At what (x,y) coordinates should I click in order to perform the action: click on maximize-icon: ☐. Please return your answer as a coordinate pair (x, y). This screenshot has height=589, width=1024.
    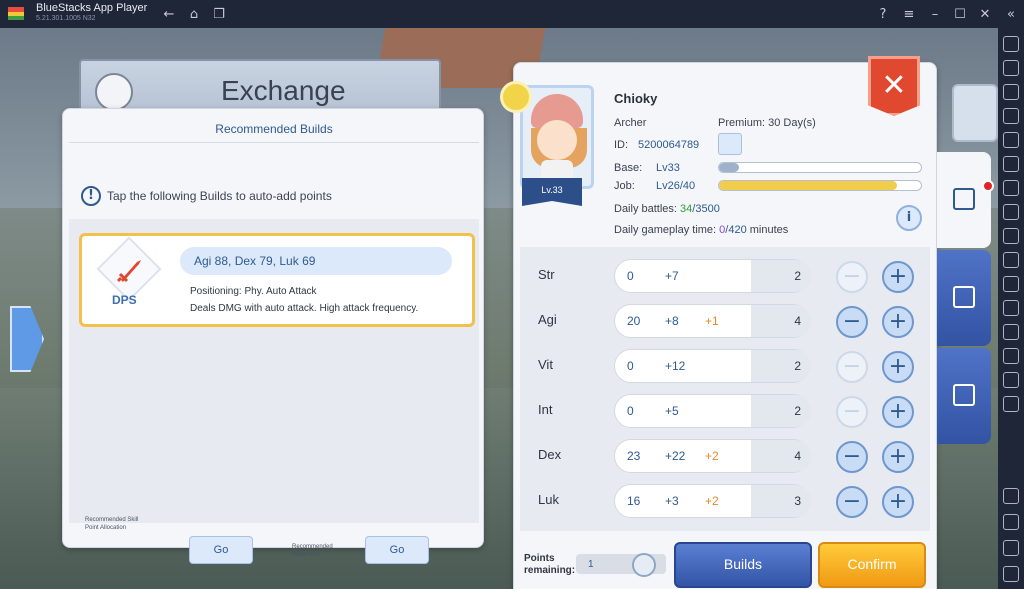
    Looking at the image, I should click on (960, 14).